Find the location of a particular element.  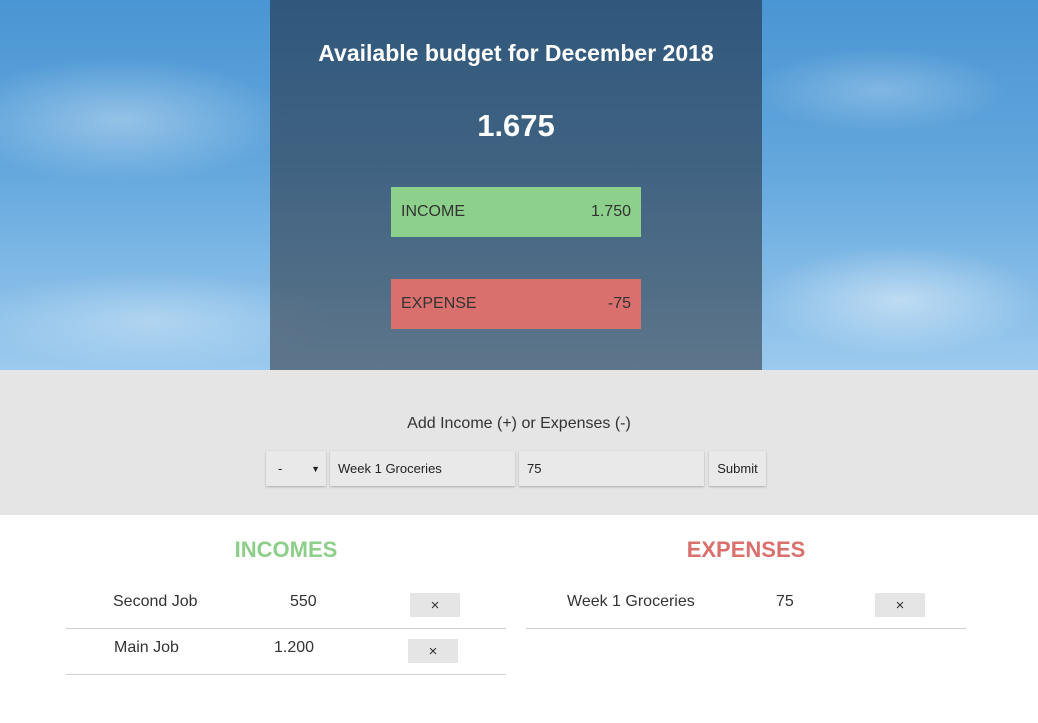

expense-value: 75 is located at coordinates (785, 601).